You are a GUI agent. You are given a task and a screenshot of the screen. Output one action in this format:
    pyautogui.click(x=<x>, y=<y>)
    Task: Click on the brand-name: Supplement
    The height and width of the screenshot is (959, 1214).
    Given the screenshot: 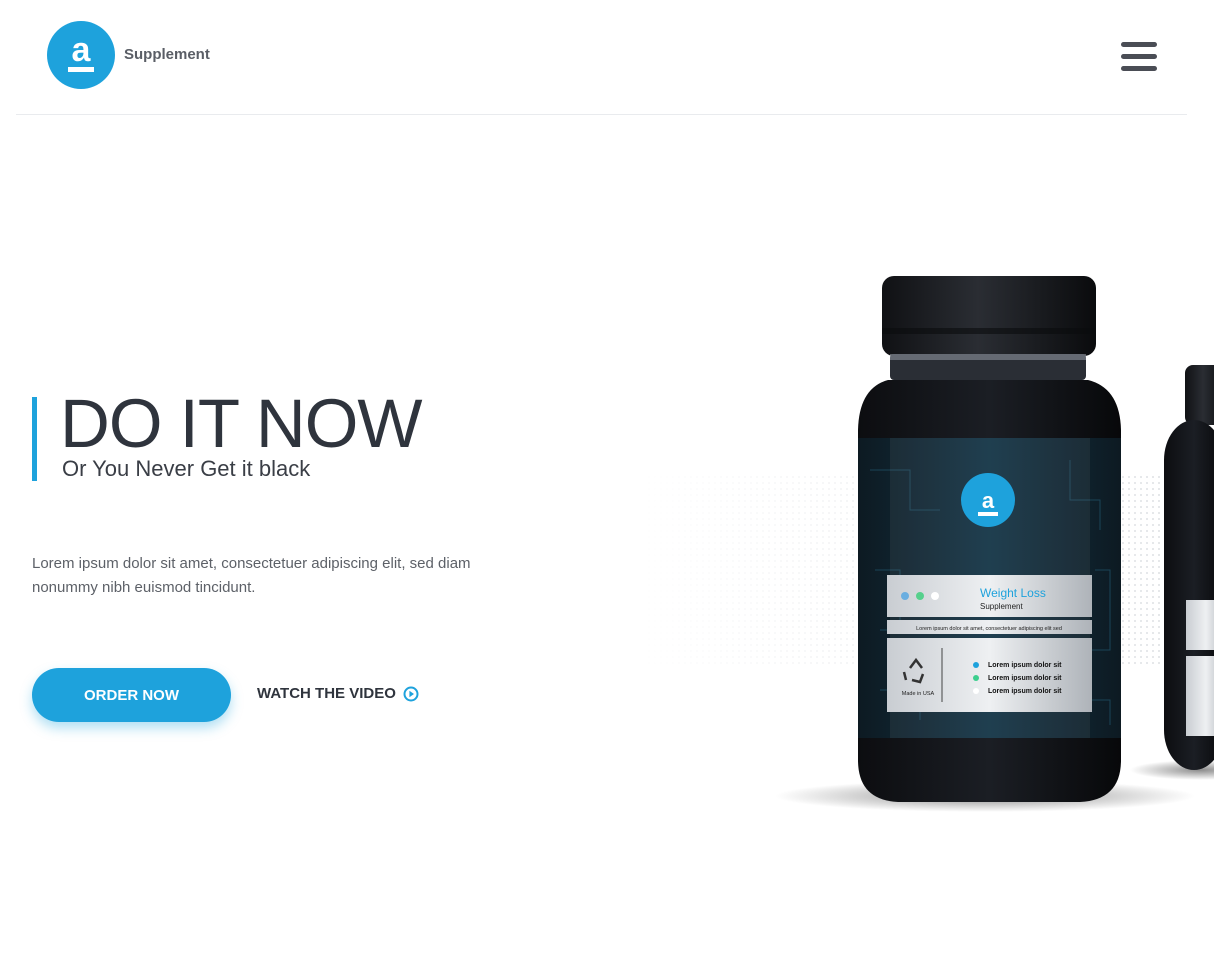 What is the action you would take?
    pyautogui.click(x=167, y=54)
    